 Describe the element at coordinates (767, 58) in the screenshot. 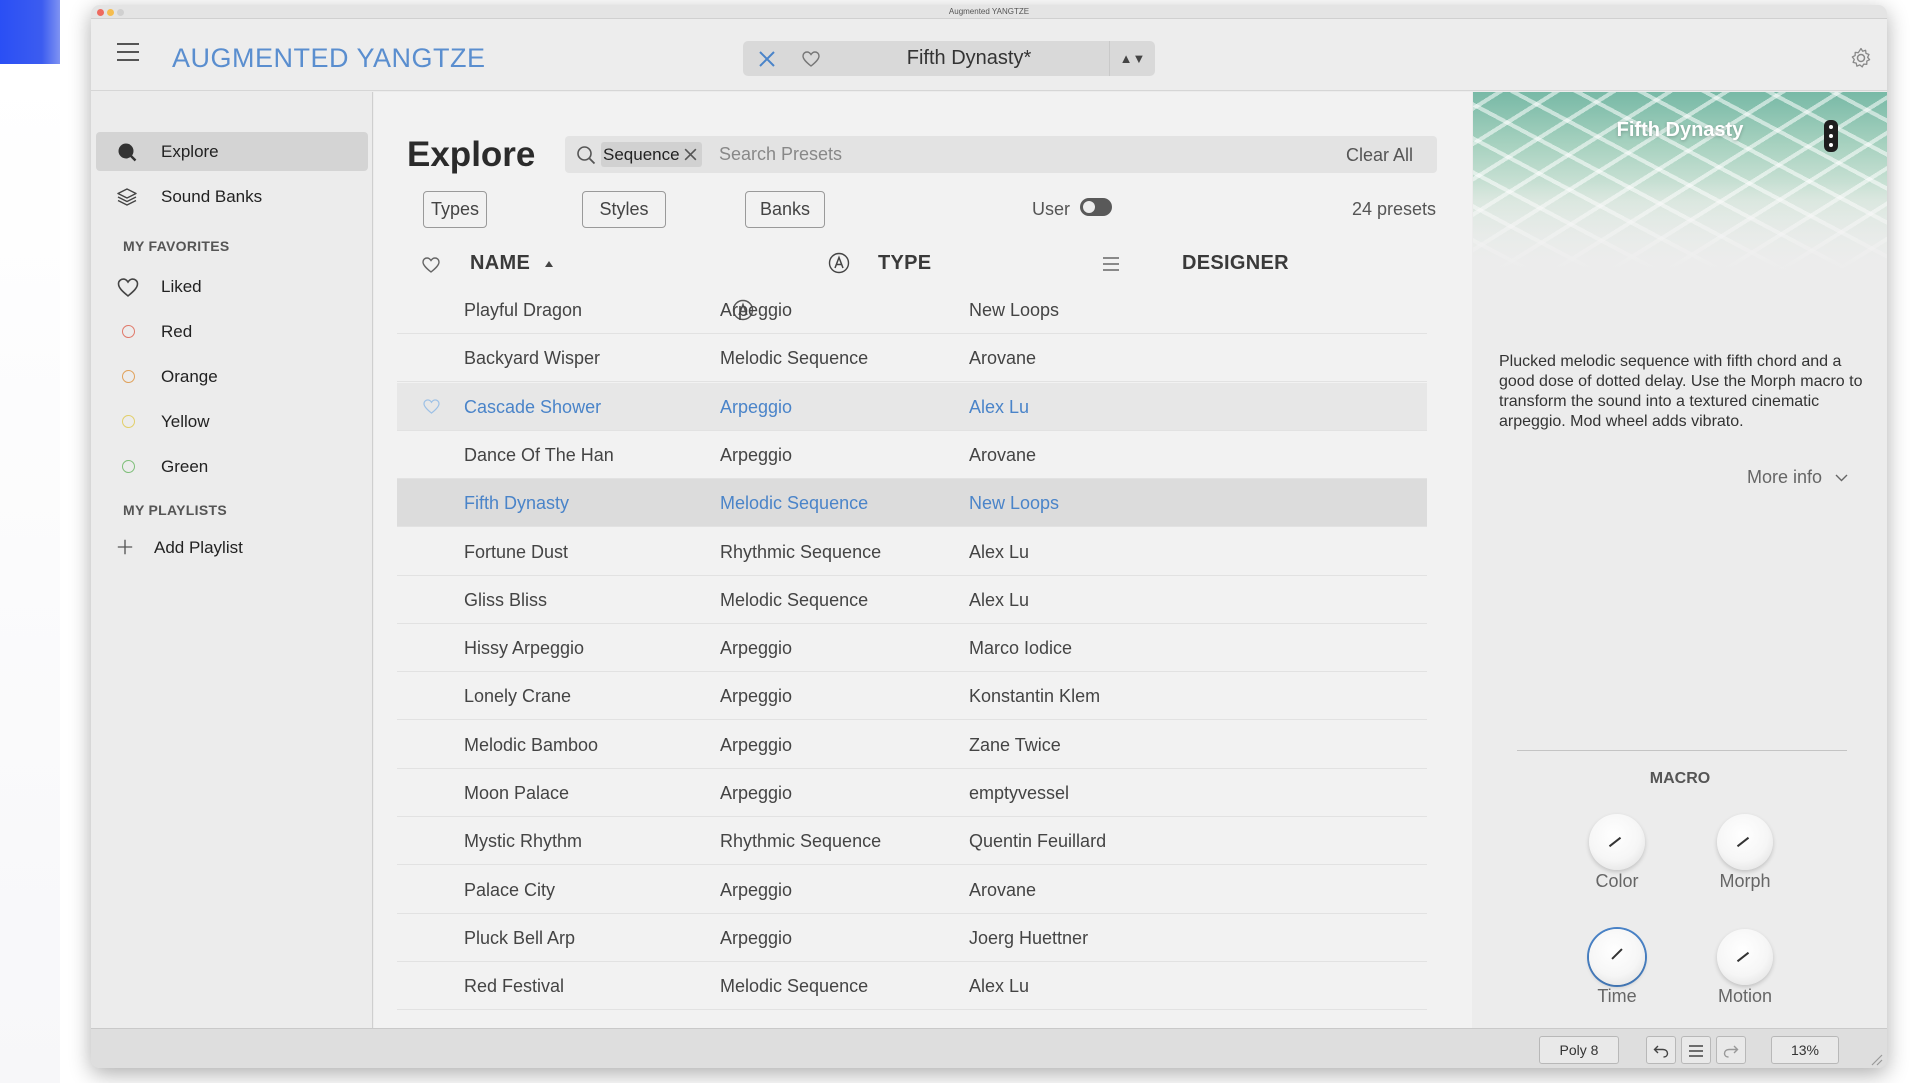

I see `close-preset-browser-button` at that location.